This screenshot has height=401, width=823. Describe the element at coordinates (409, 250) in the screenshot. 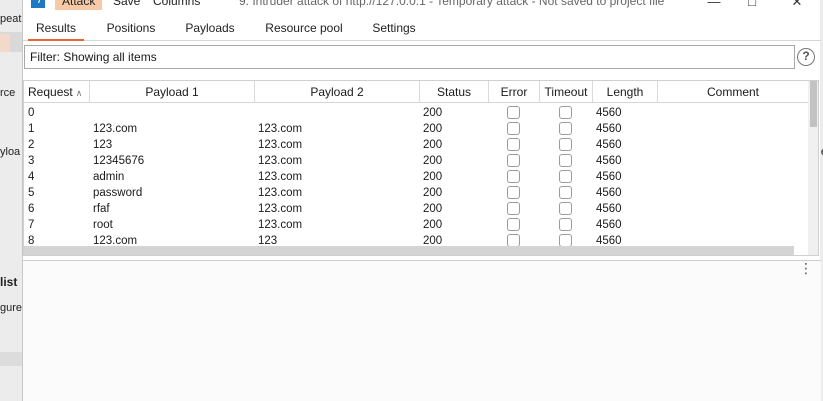

I see `horizontal-scrollbar` at that location.